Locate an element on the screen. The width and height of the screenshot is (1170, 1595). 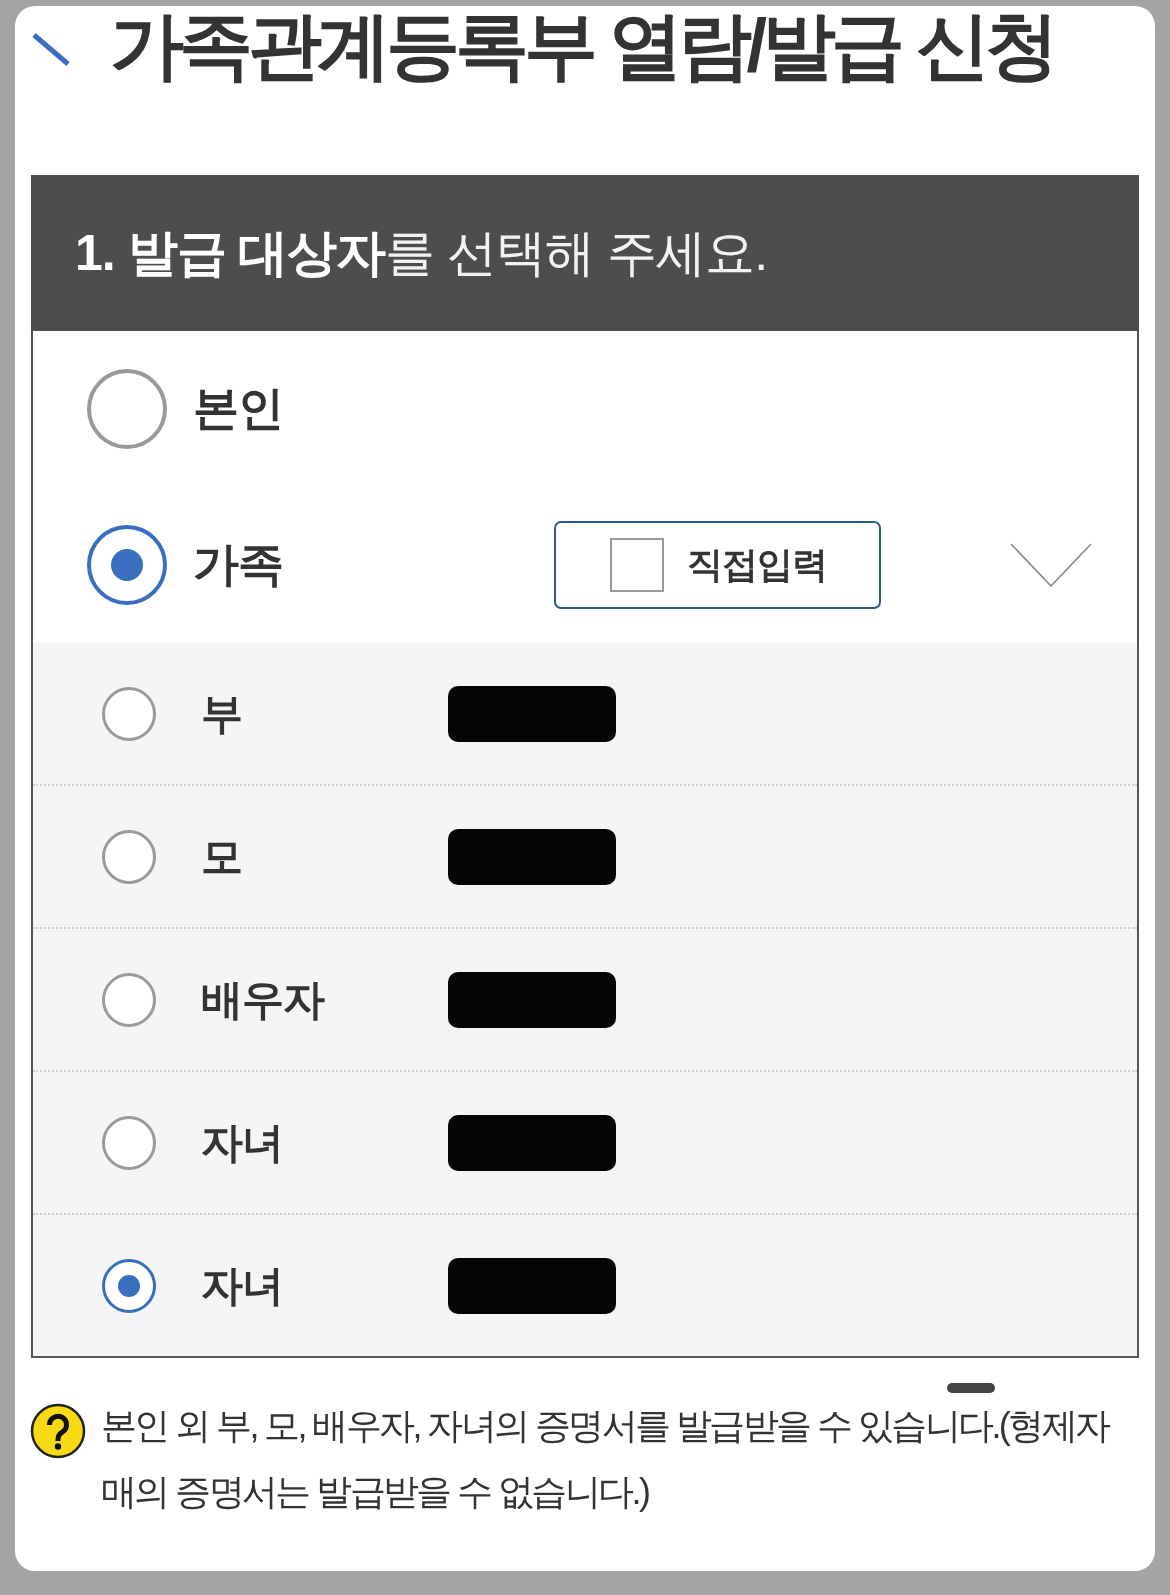
slash-icon is located at coordinates (51, 49).